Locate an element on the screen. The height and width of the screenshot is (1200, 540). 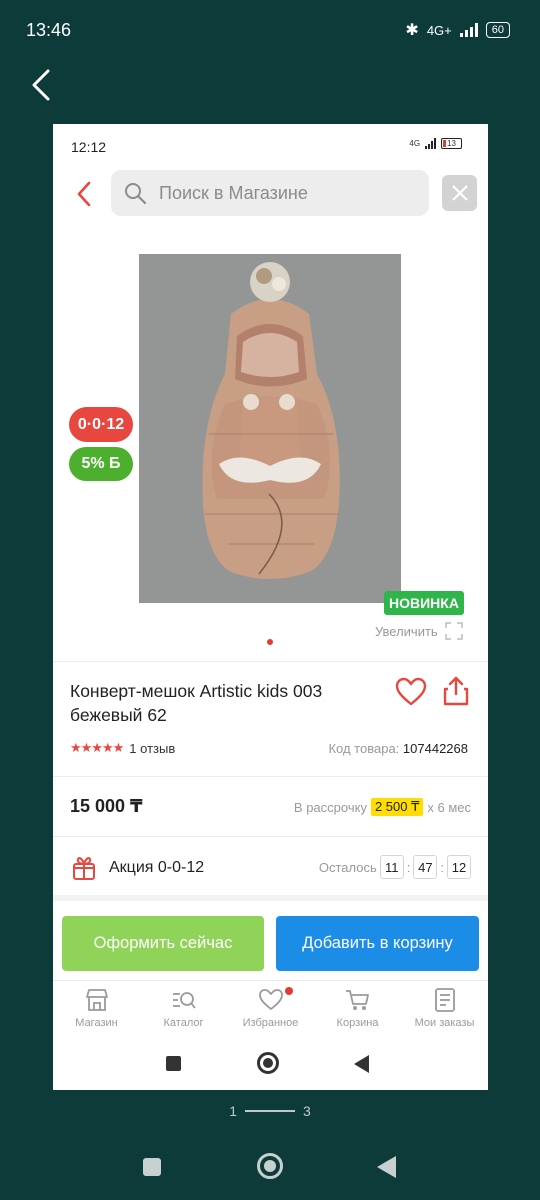
home-icon is located at coordinates (268, 1063).